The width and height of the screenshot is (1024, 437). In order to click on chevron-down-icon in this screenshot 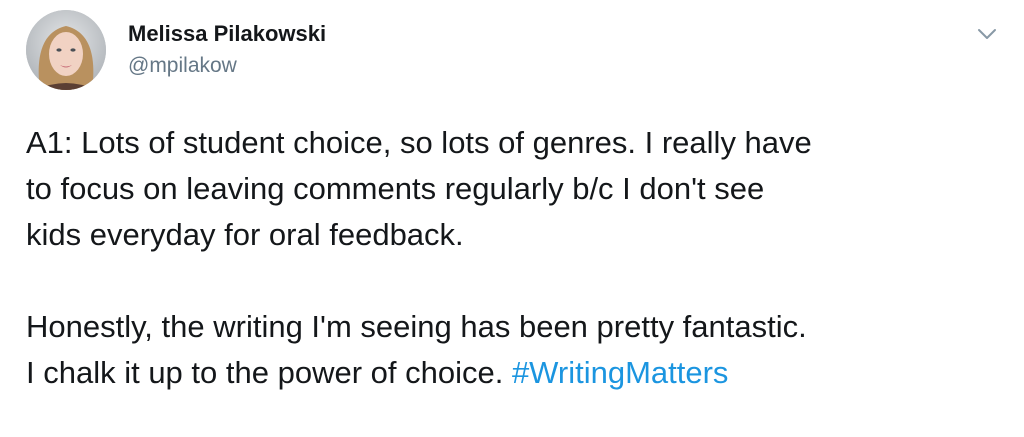, I will do `click(987, 34)`.